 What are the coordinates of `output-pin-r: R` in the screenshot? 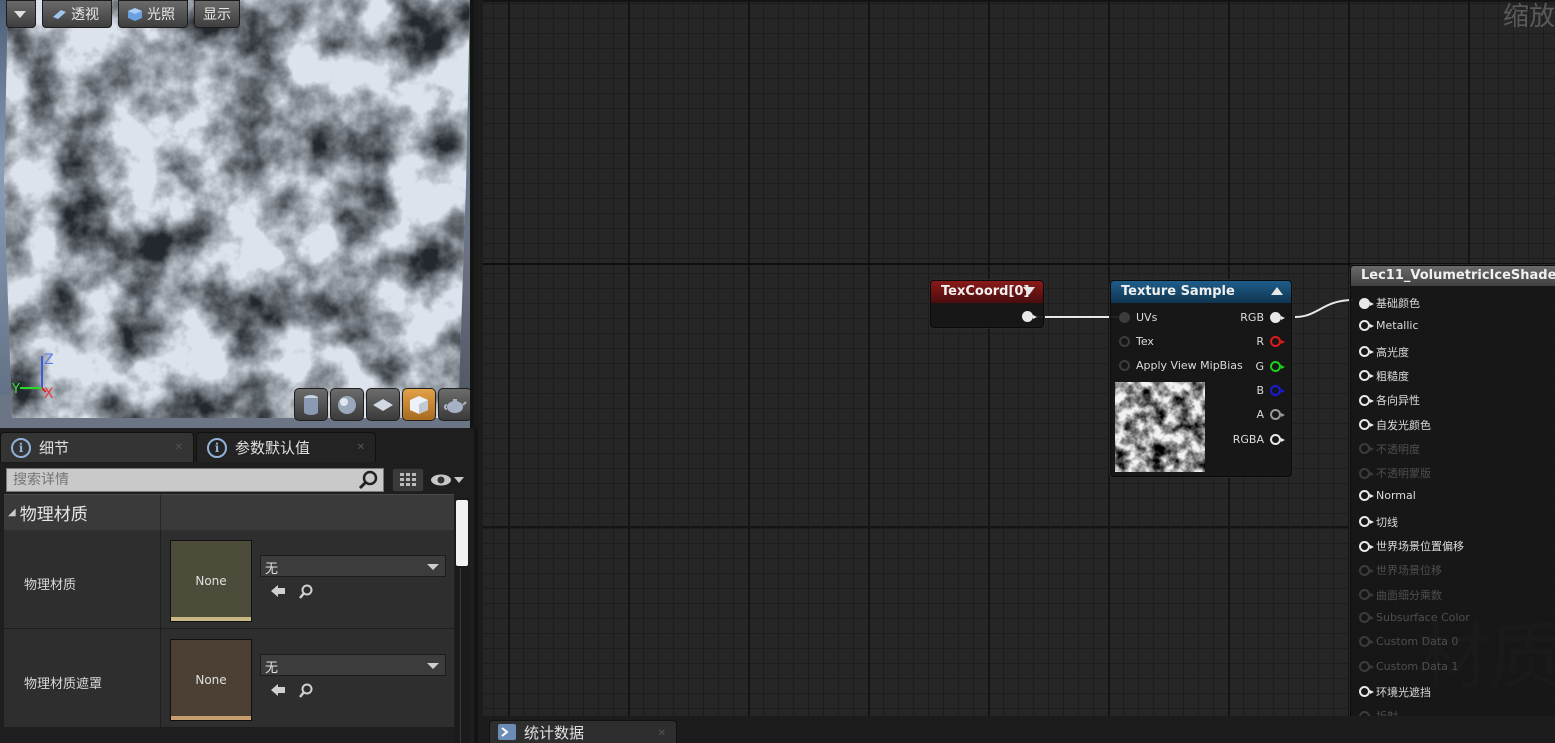 It's located at (1270, 341).